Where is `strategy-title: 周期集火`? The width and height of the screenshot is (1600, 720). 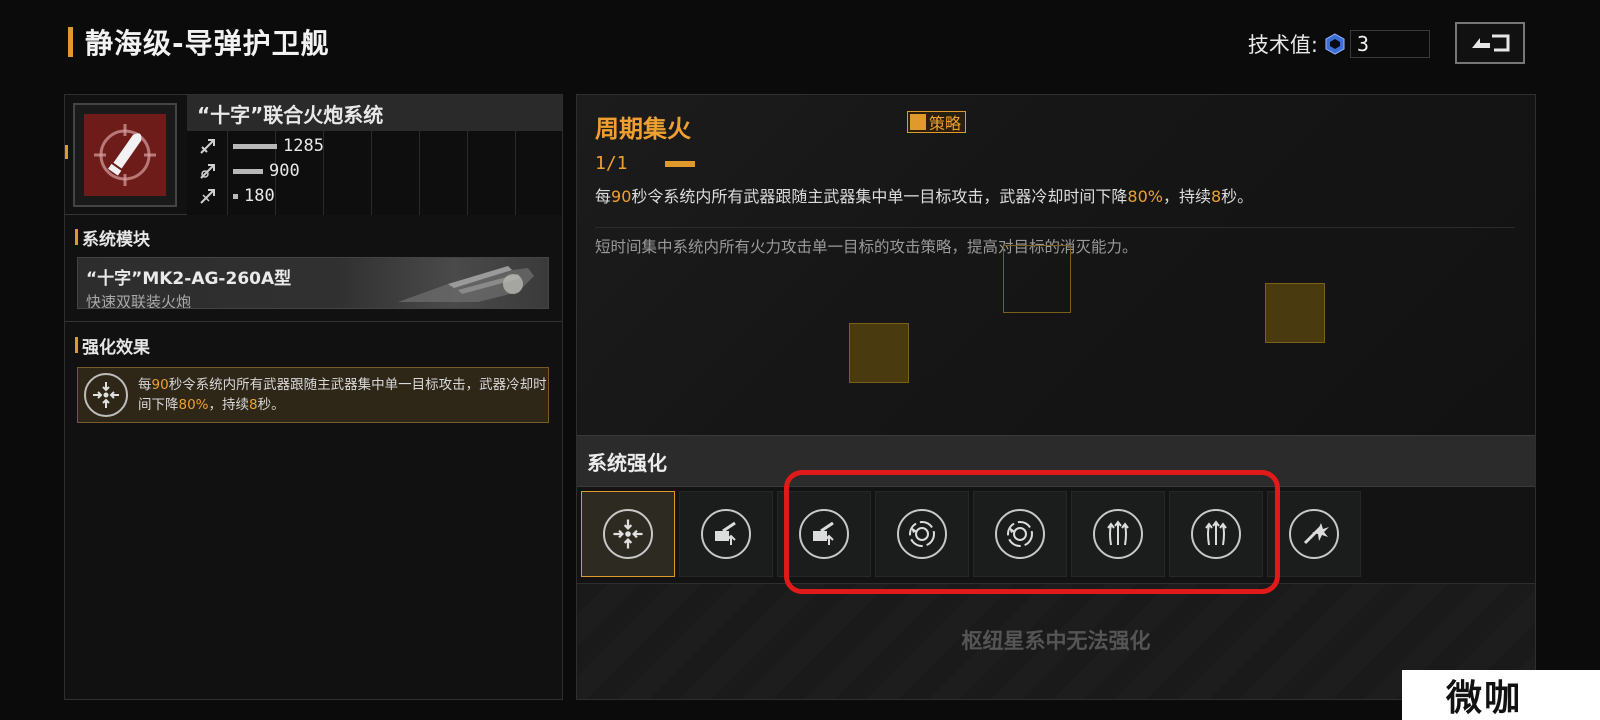 strategy-title: 周期集火 is located at coordinates (643, 129).